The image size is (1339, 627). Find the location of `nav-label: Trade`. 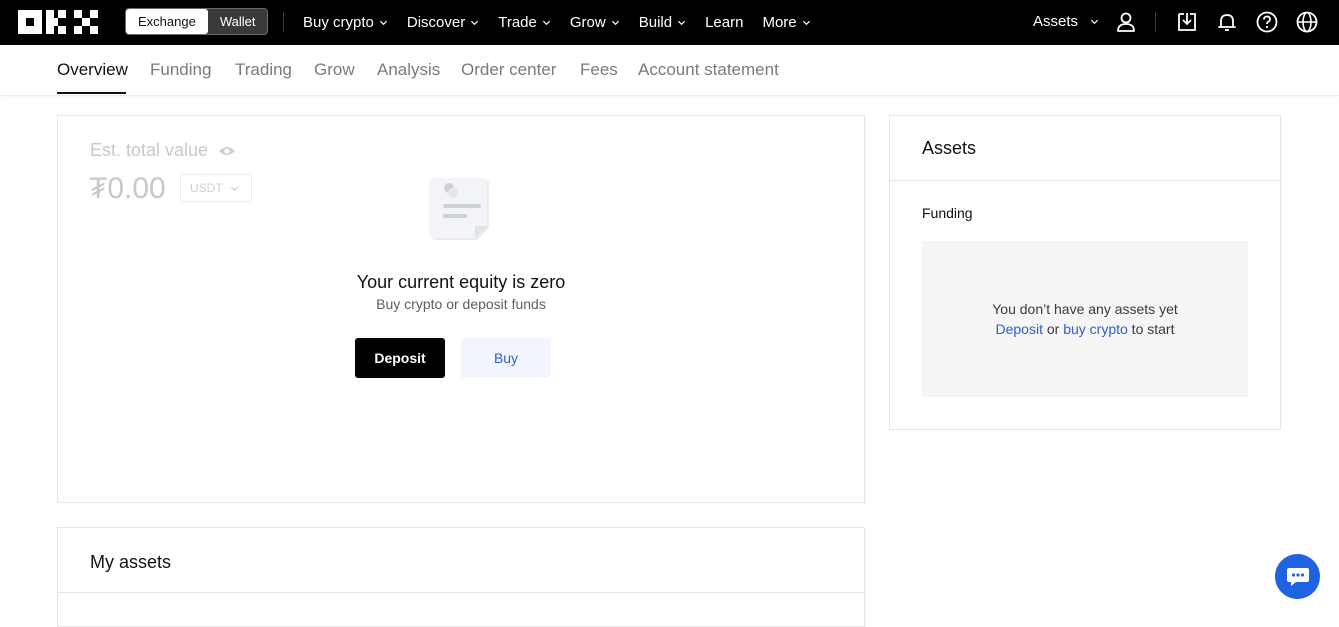

nav-label: Trade is located at coordinates (517, 22).